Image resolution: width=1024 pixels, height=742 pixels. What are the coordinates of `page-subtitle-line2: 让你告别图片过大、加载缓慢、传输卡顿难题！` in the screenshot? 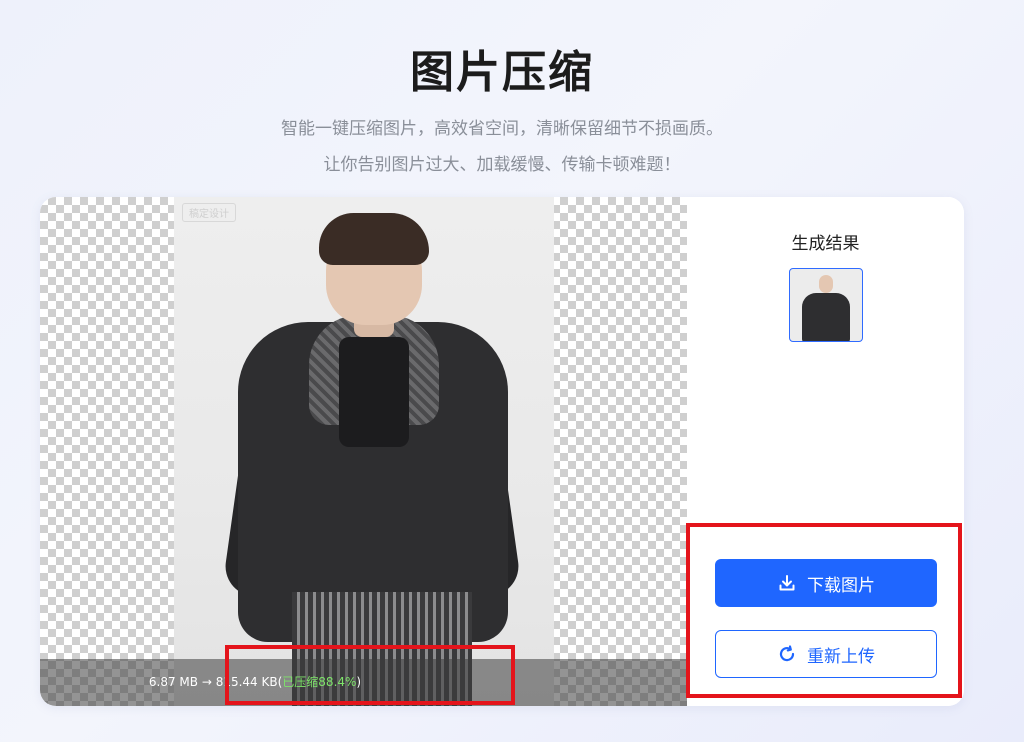 It's located at (502, 165).